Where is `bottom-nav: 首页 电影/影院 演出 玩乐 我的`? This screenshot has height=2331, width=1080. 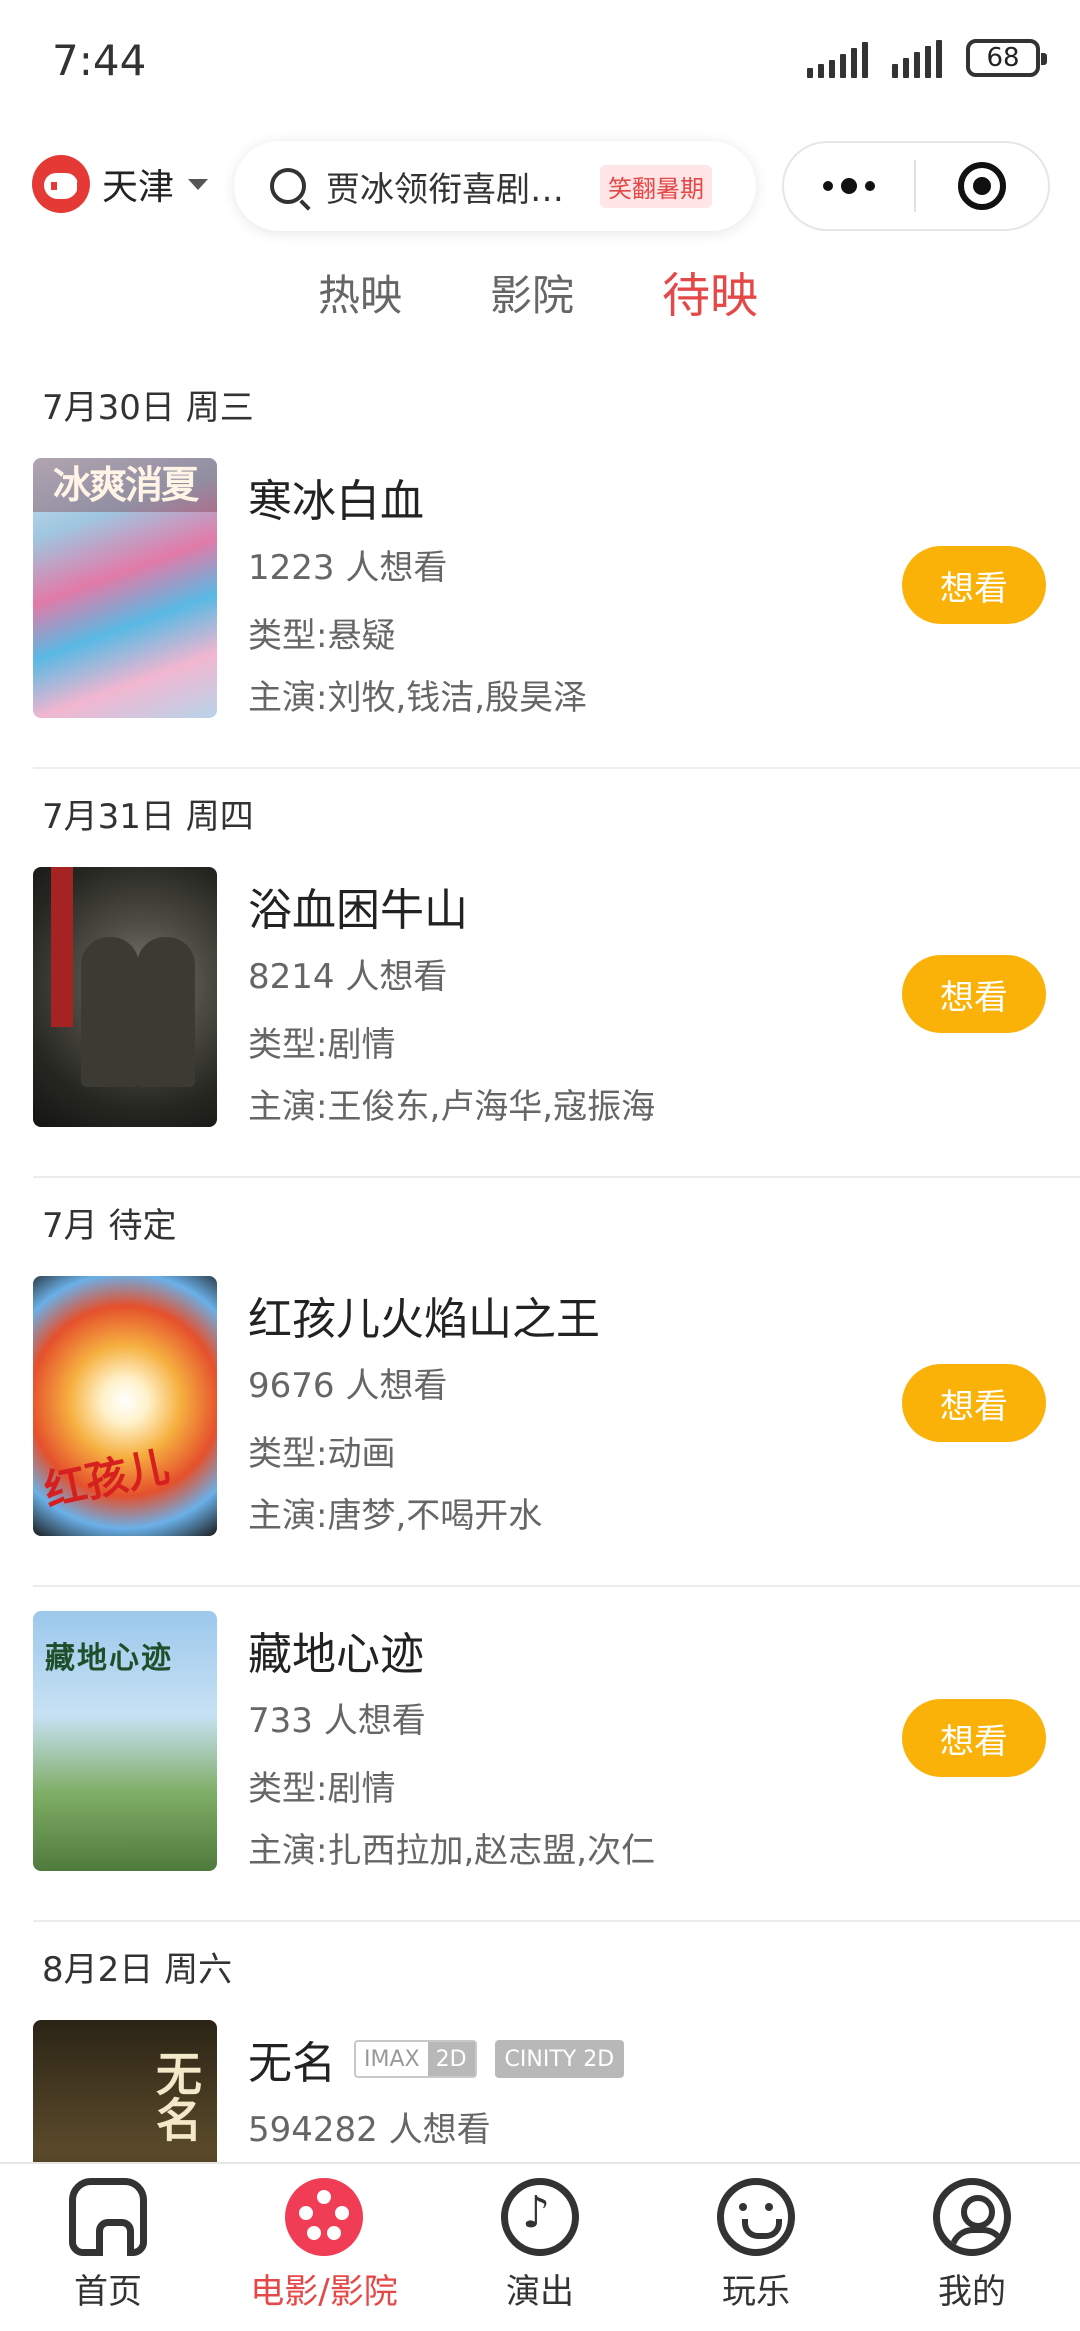
bottom-nav: 首页 电影/影院 演出 玩乐 我的 is located at coordinates (540, 2246).